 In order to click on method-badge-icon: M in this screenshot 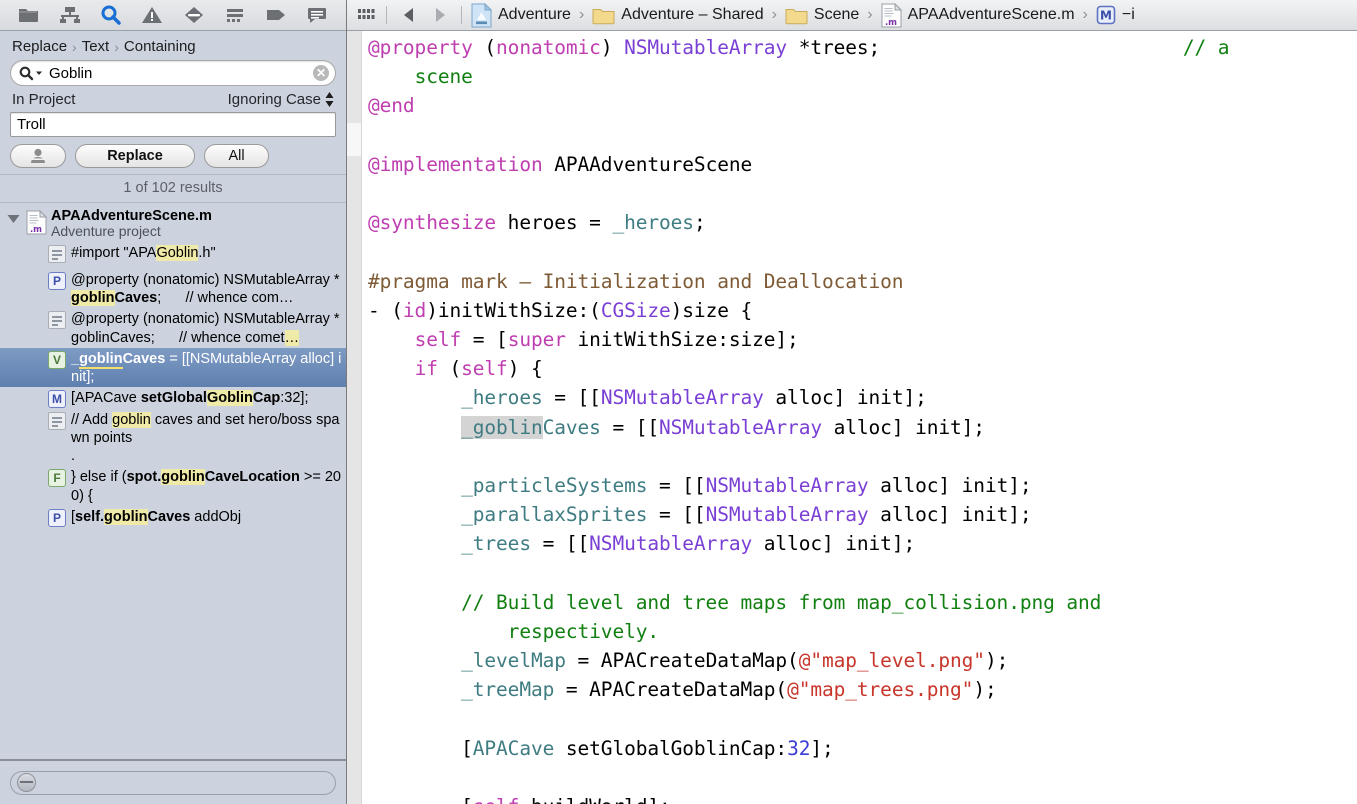, I will do `click(1106, 15)`.